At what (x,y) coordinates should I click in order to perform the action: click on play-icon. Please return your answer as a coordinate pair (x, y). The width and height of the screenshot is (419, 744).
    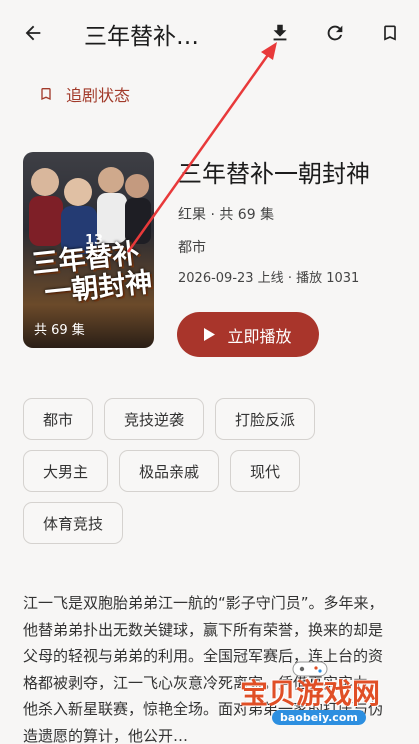
    Looking at the image, I should click on (210, 334).